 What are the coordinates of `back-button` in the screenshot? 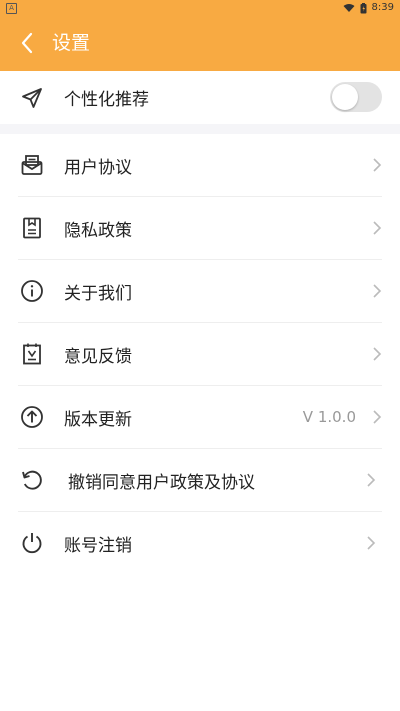 It's located at (27, 43).